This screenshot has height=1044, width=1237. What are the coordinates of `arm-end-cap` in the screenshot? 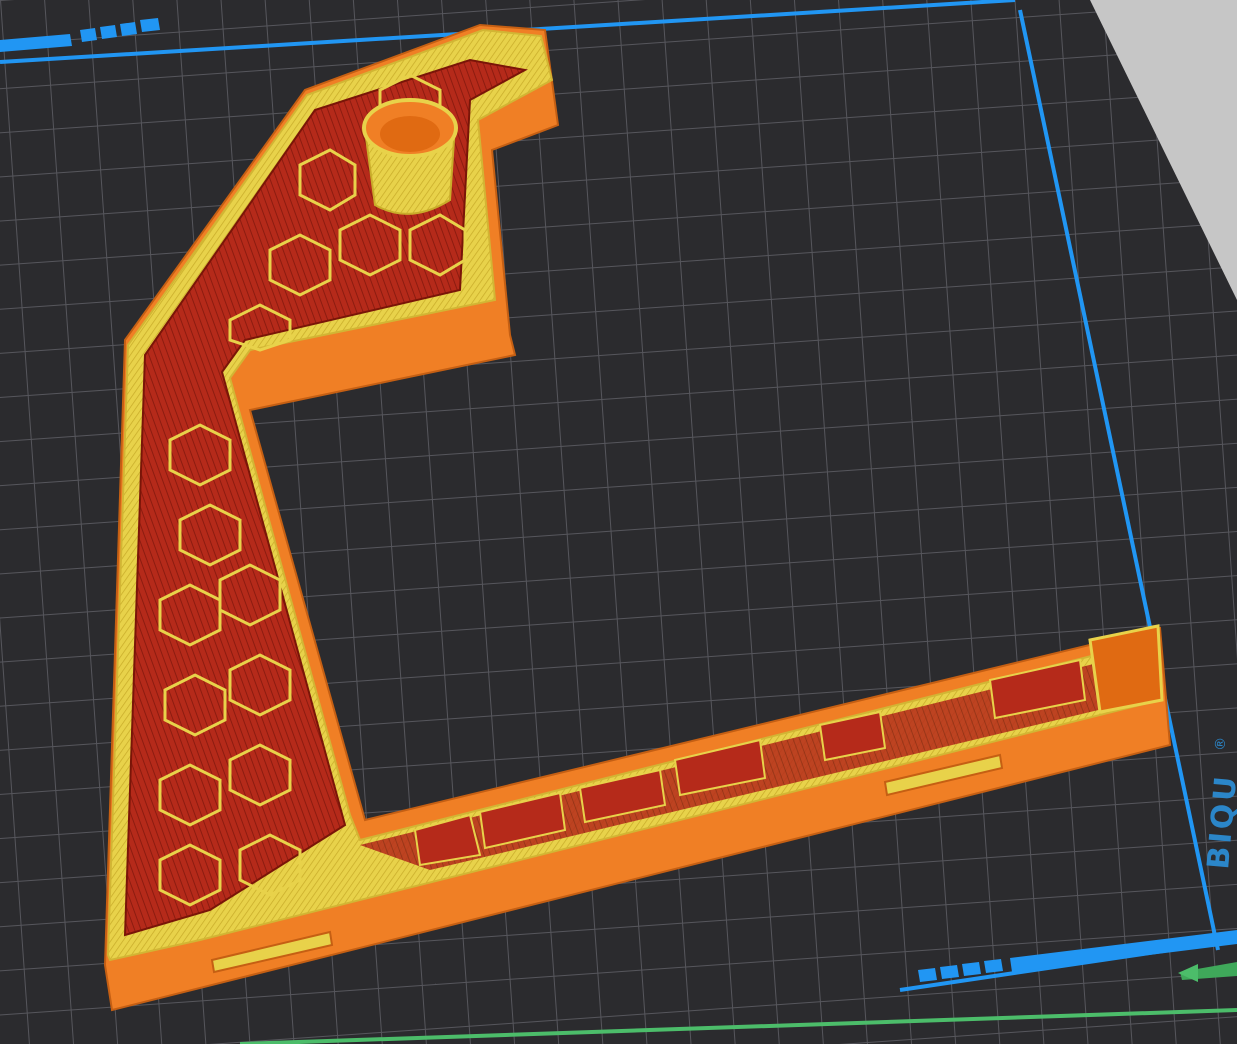 It's located at (1126, 669).